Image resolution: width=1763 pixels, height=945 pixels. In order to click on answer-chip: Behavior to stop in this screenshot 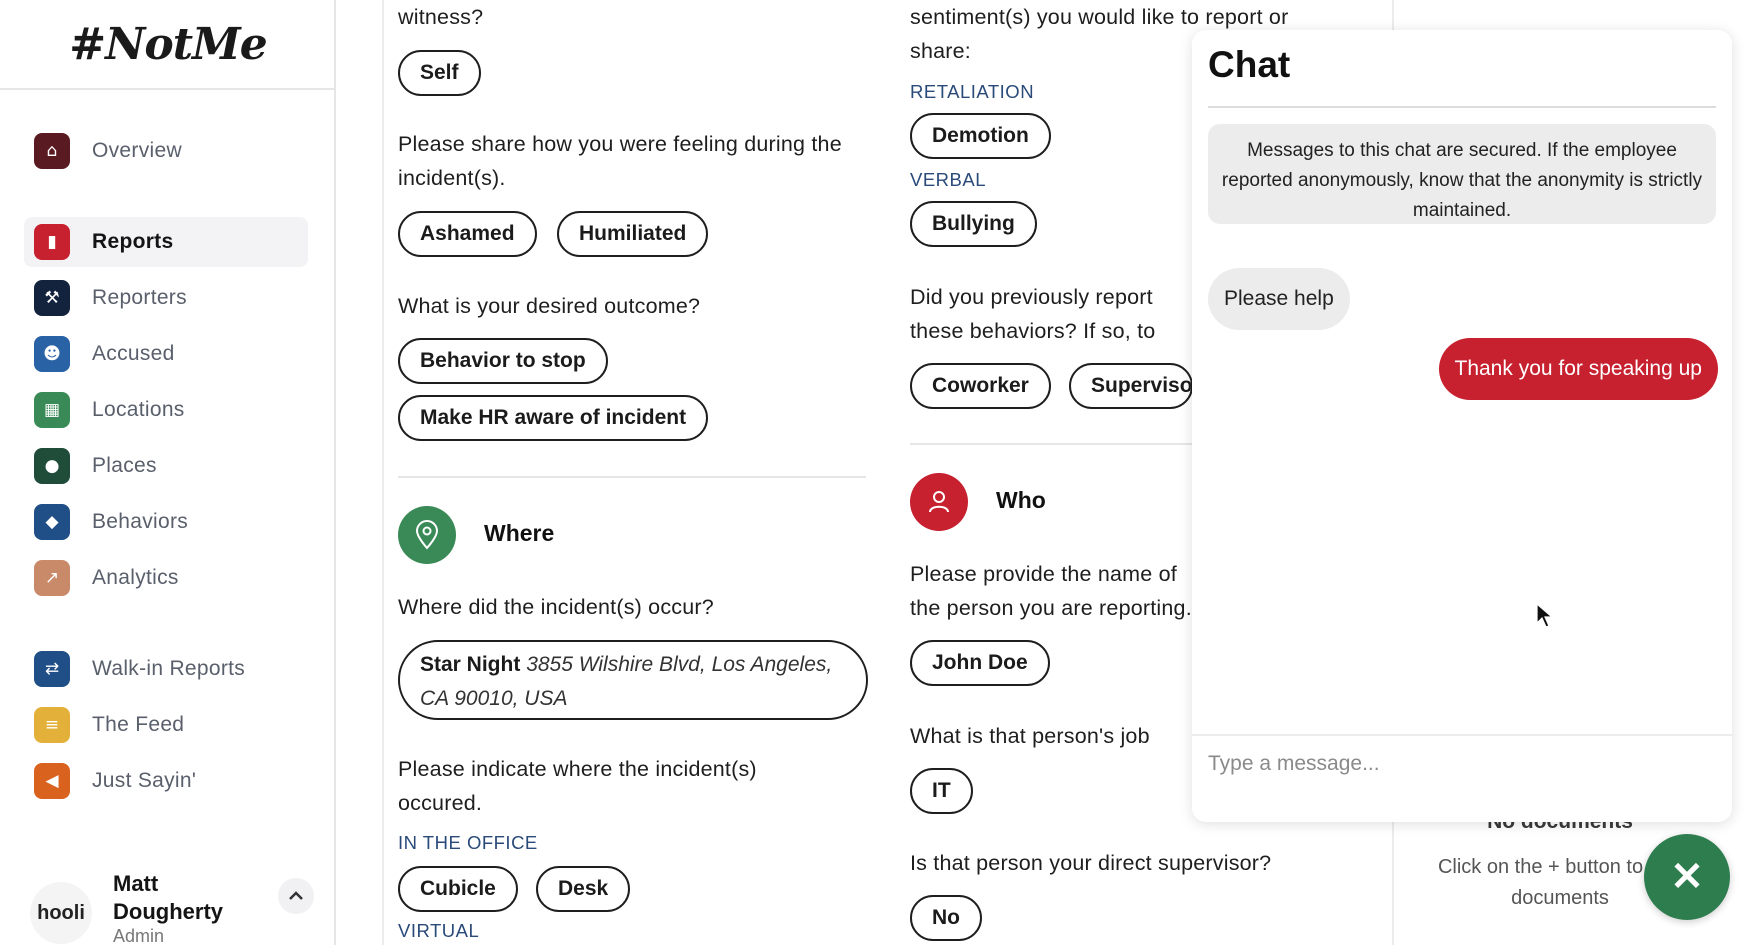, I will do `click(503, 361)`.